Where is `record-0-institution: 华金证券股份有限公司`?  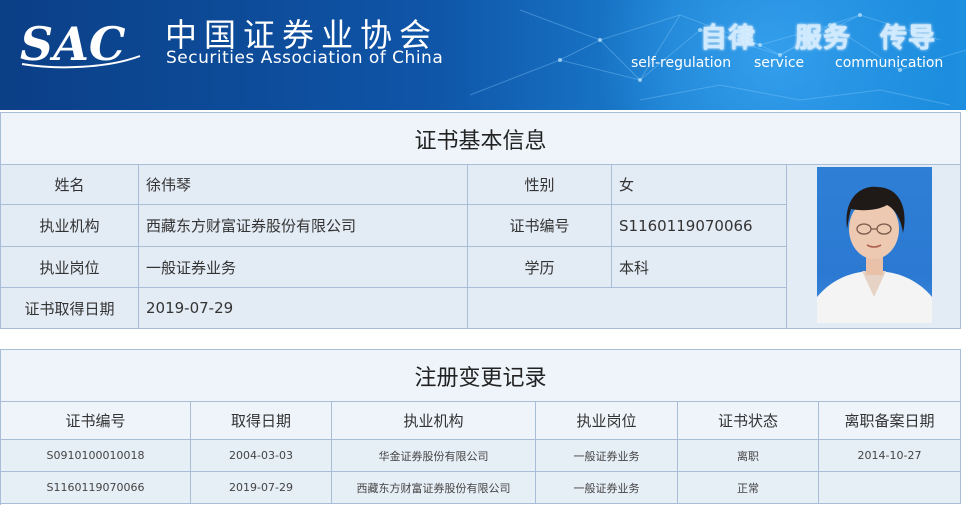 record-0-institution: 华金证券股份有限公司 is located at coordinates (434, 456).